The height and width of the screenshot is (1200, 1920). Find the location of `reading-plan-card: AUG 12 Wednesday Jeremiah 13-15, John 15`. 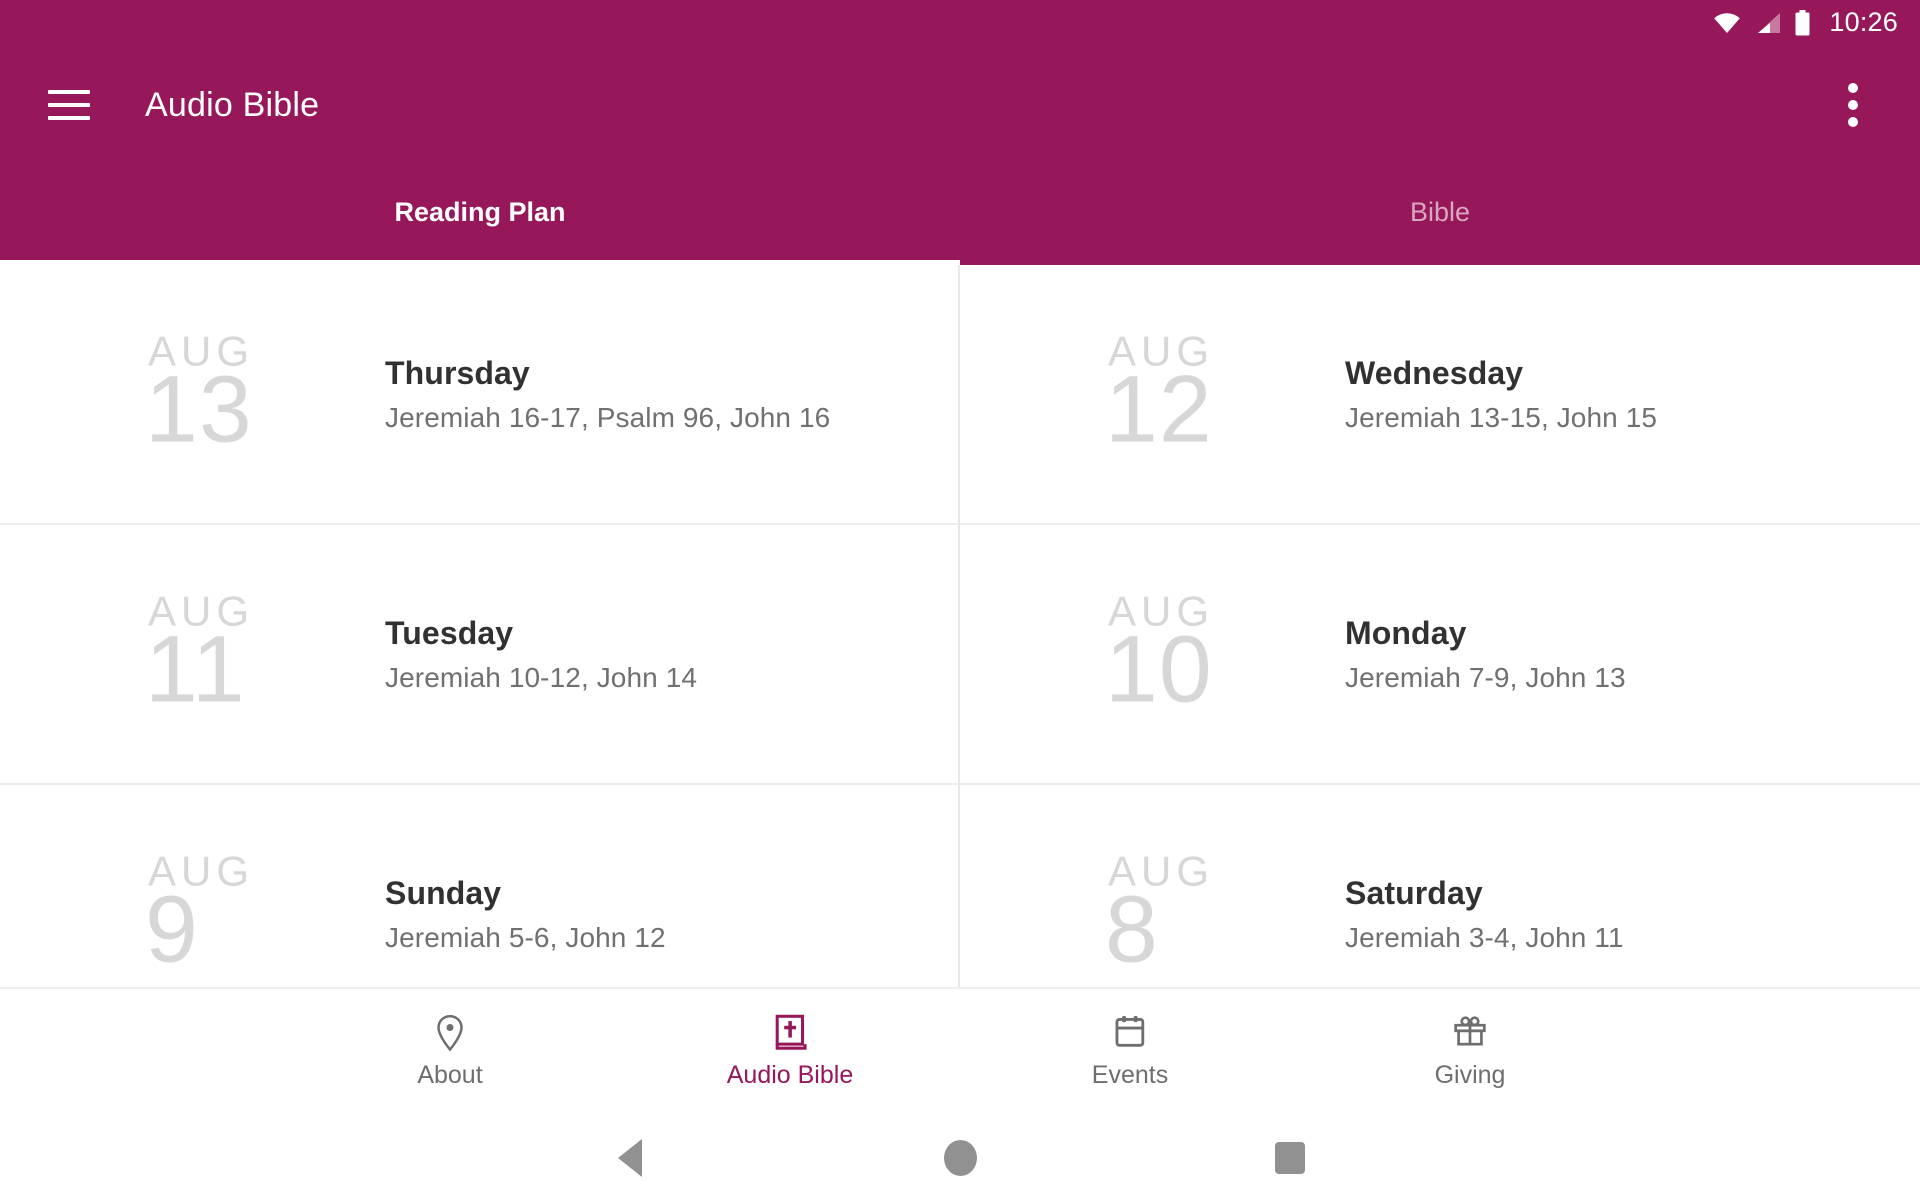

reading-plan-card: AUG 12 Wednesday Jeremiah 13-15, John 15 is located at coordinates (1440, 395).